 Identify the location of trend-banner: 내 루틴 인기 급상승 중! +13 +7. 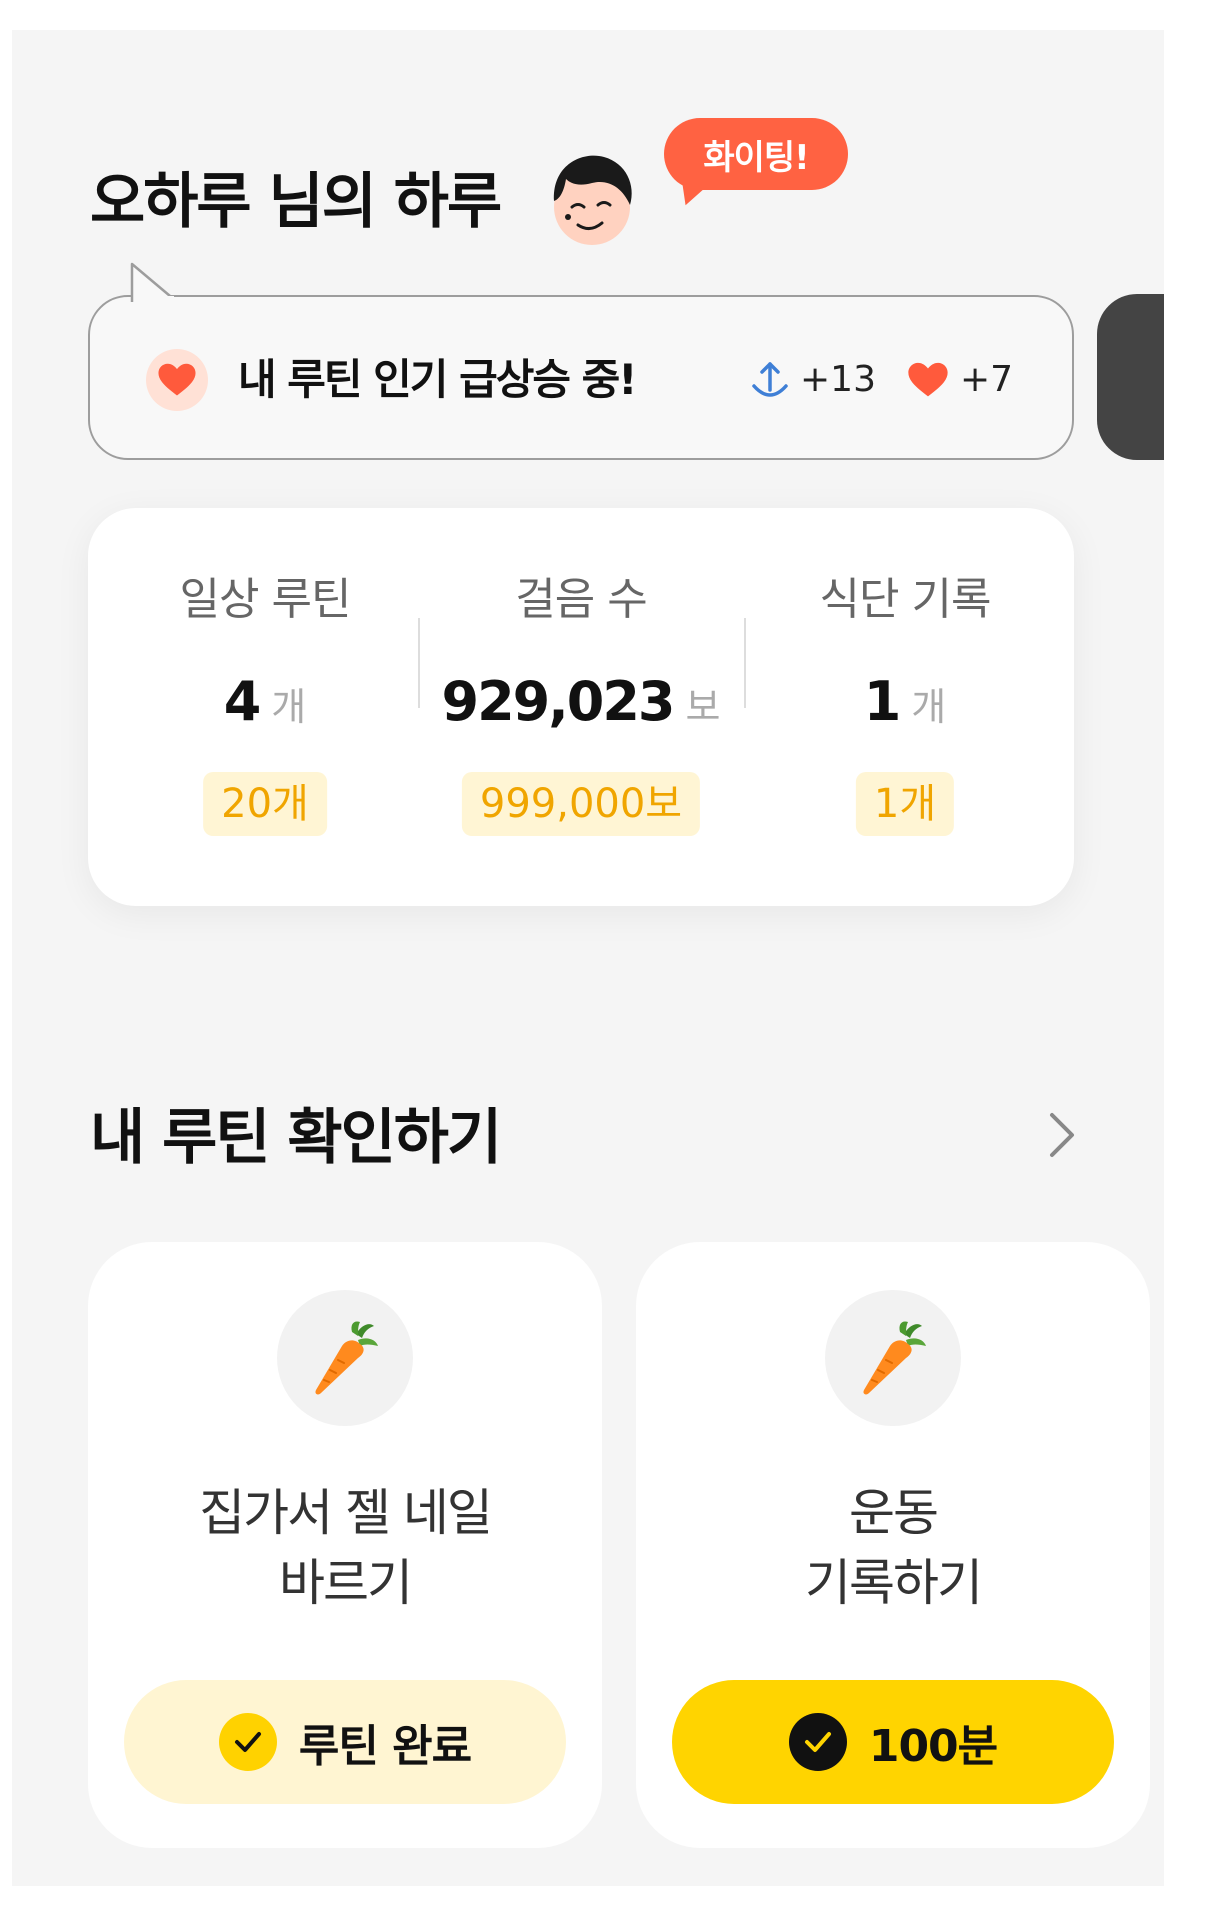
(581, 377).